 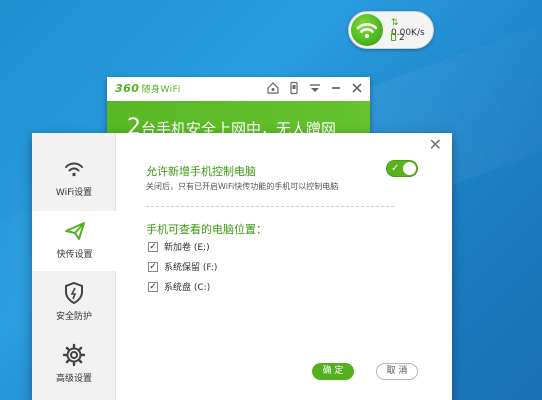 I want to click on settings-sidebar: WiFi设置 快传设置 安全防护 高级设置, so click(x=74, y=266).